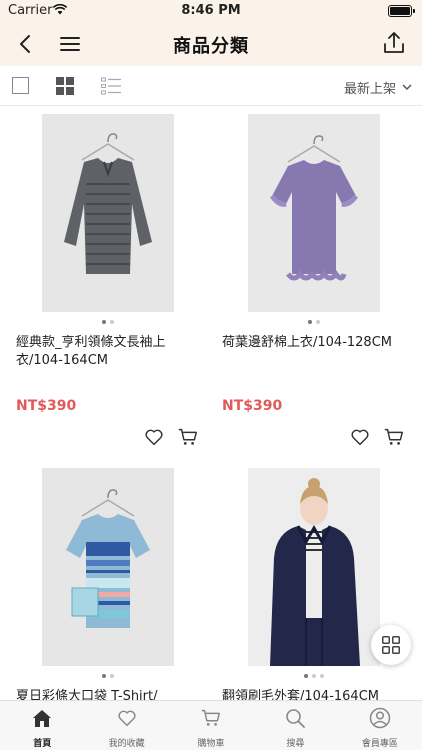  I want to click on cart-icon, so click(210, 717).